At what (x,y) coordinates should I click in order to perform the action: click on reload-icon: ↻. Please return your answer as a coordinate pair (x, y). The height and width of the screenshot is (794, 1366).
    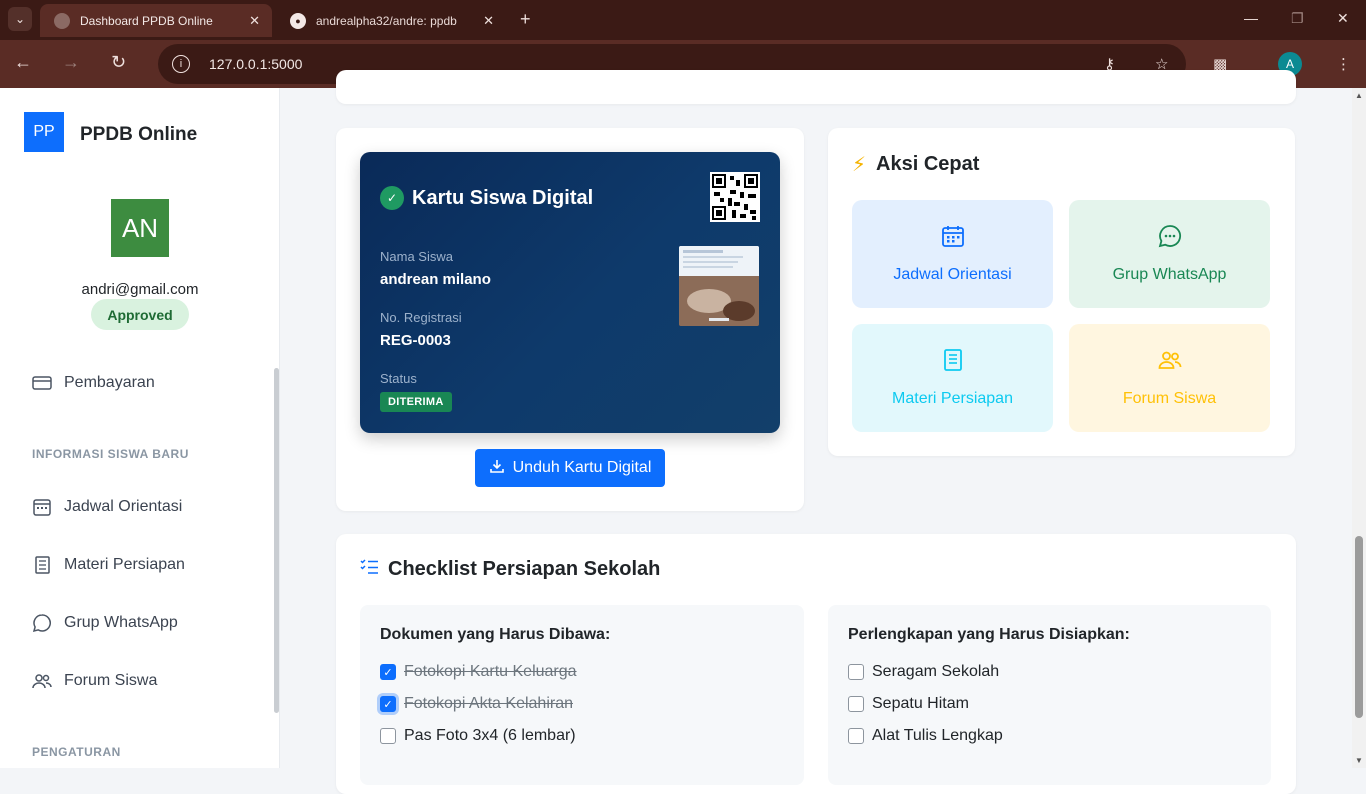
    Looking at the image, I should click on (118, 62).